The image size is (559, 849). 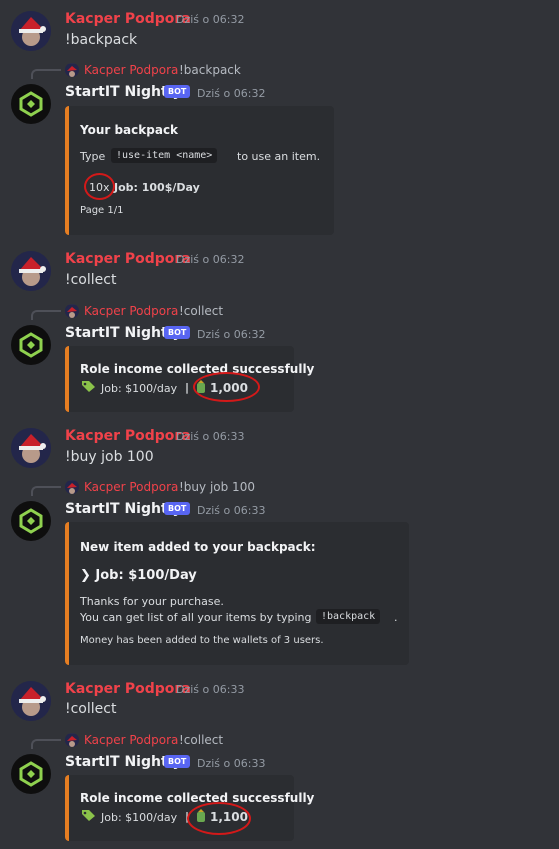 I want to click on embed-title: New item added to your backpack:, so click(x=198, y=547).